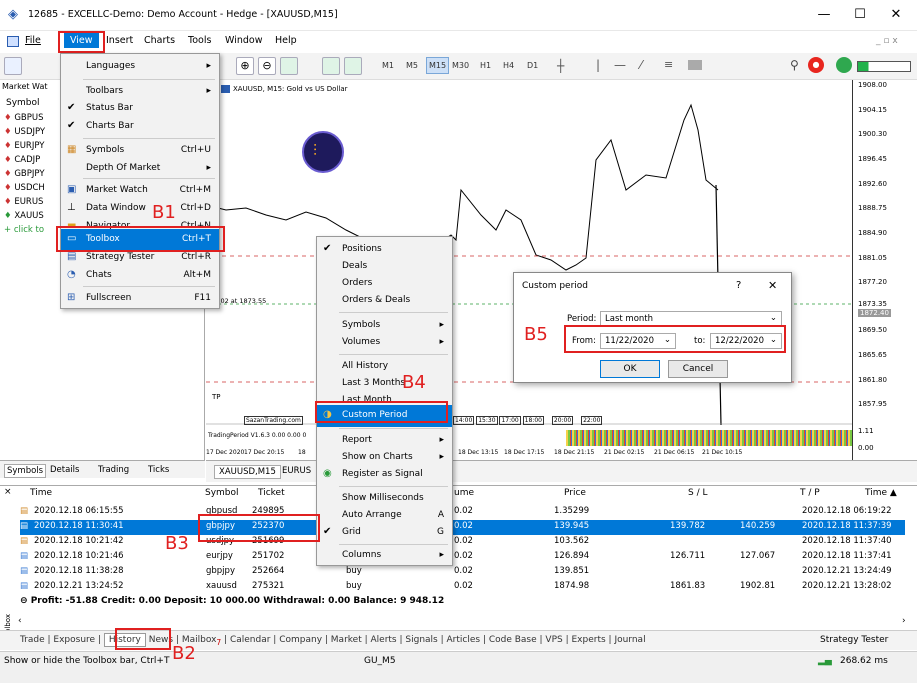  Describe the element at coordinates (158, 470) in the screenshot. I see `mw-tab-ticks: Ticks` at that location.